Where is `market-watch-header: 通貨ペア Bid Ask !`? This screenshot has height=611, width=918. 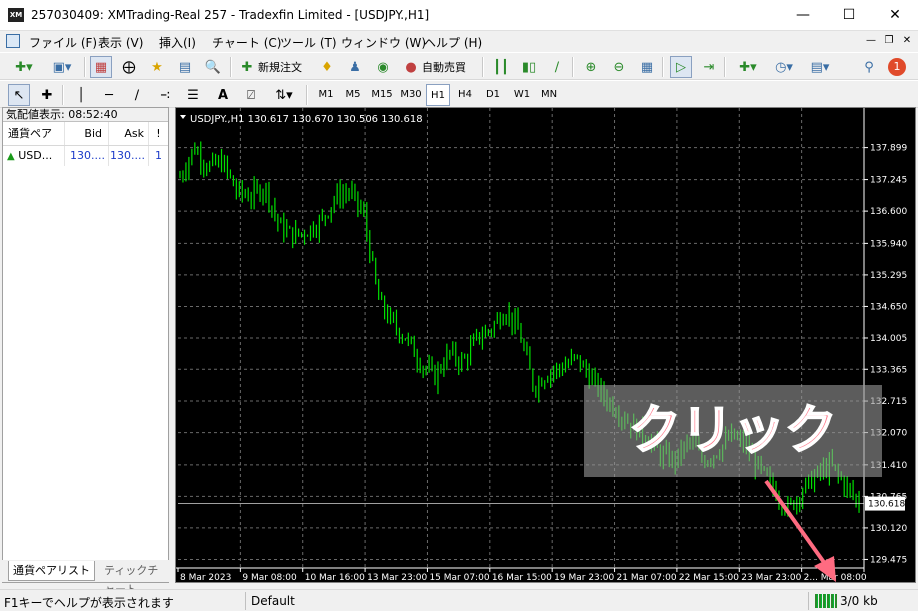 market-watch-header: 通貨ペア Bid Ask ! is located at coordinates (85, 134).